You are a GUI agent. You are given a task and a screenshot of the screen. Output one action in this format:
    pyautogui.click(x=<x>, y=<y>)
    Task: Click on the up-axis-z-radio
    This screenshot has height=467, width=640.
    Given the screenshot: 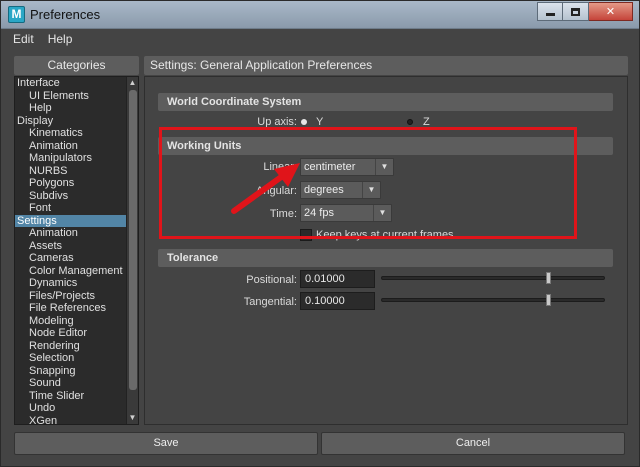 What is the action you would take?
    pyautogui.click(x=410, y=122)
    